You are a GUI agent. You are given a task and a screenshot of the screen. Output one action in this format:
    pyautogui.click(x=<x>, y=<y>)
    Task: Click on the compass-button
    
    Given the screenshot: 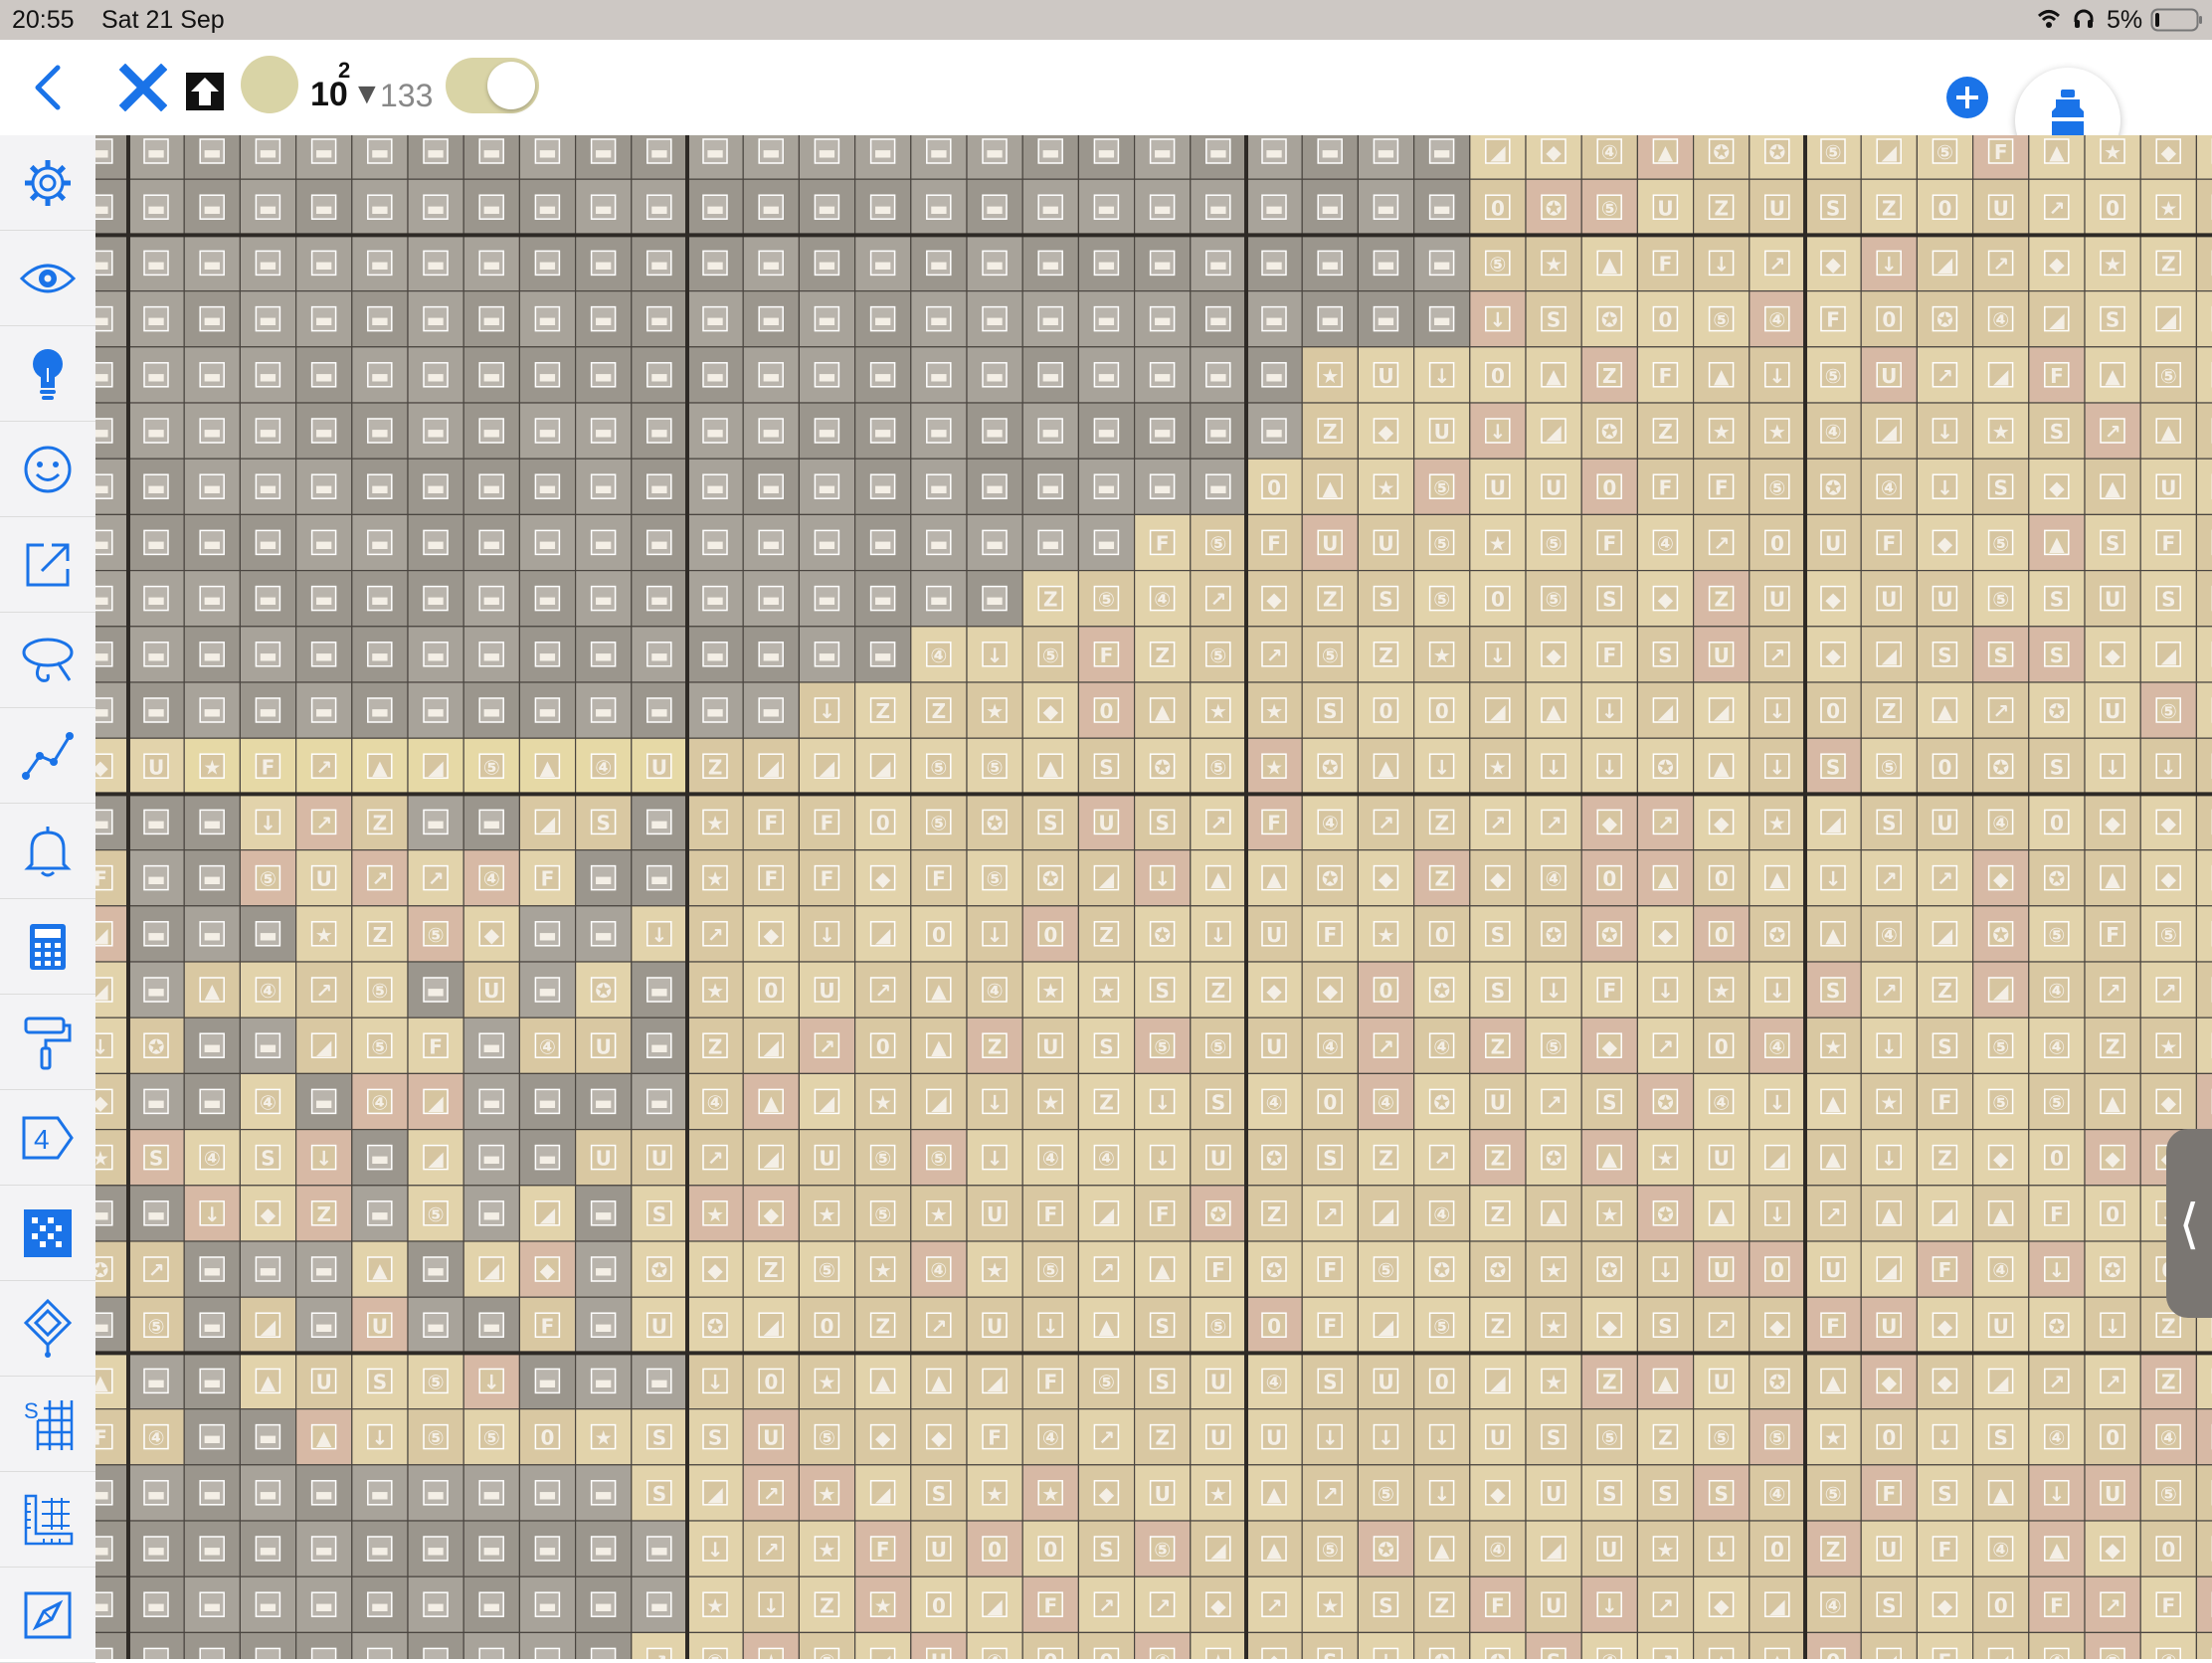 What is the action you would take?
    pyautogui.click(x=47, y=1615)
    